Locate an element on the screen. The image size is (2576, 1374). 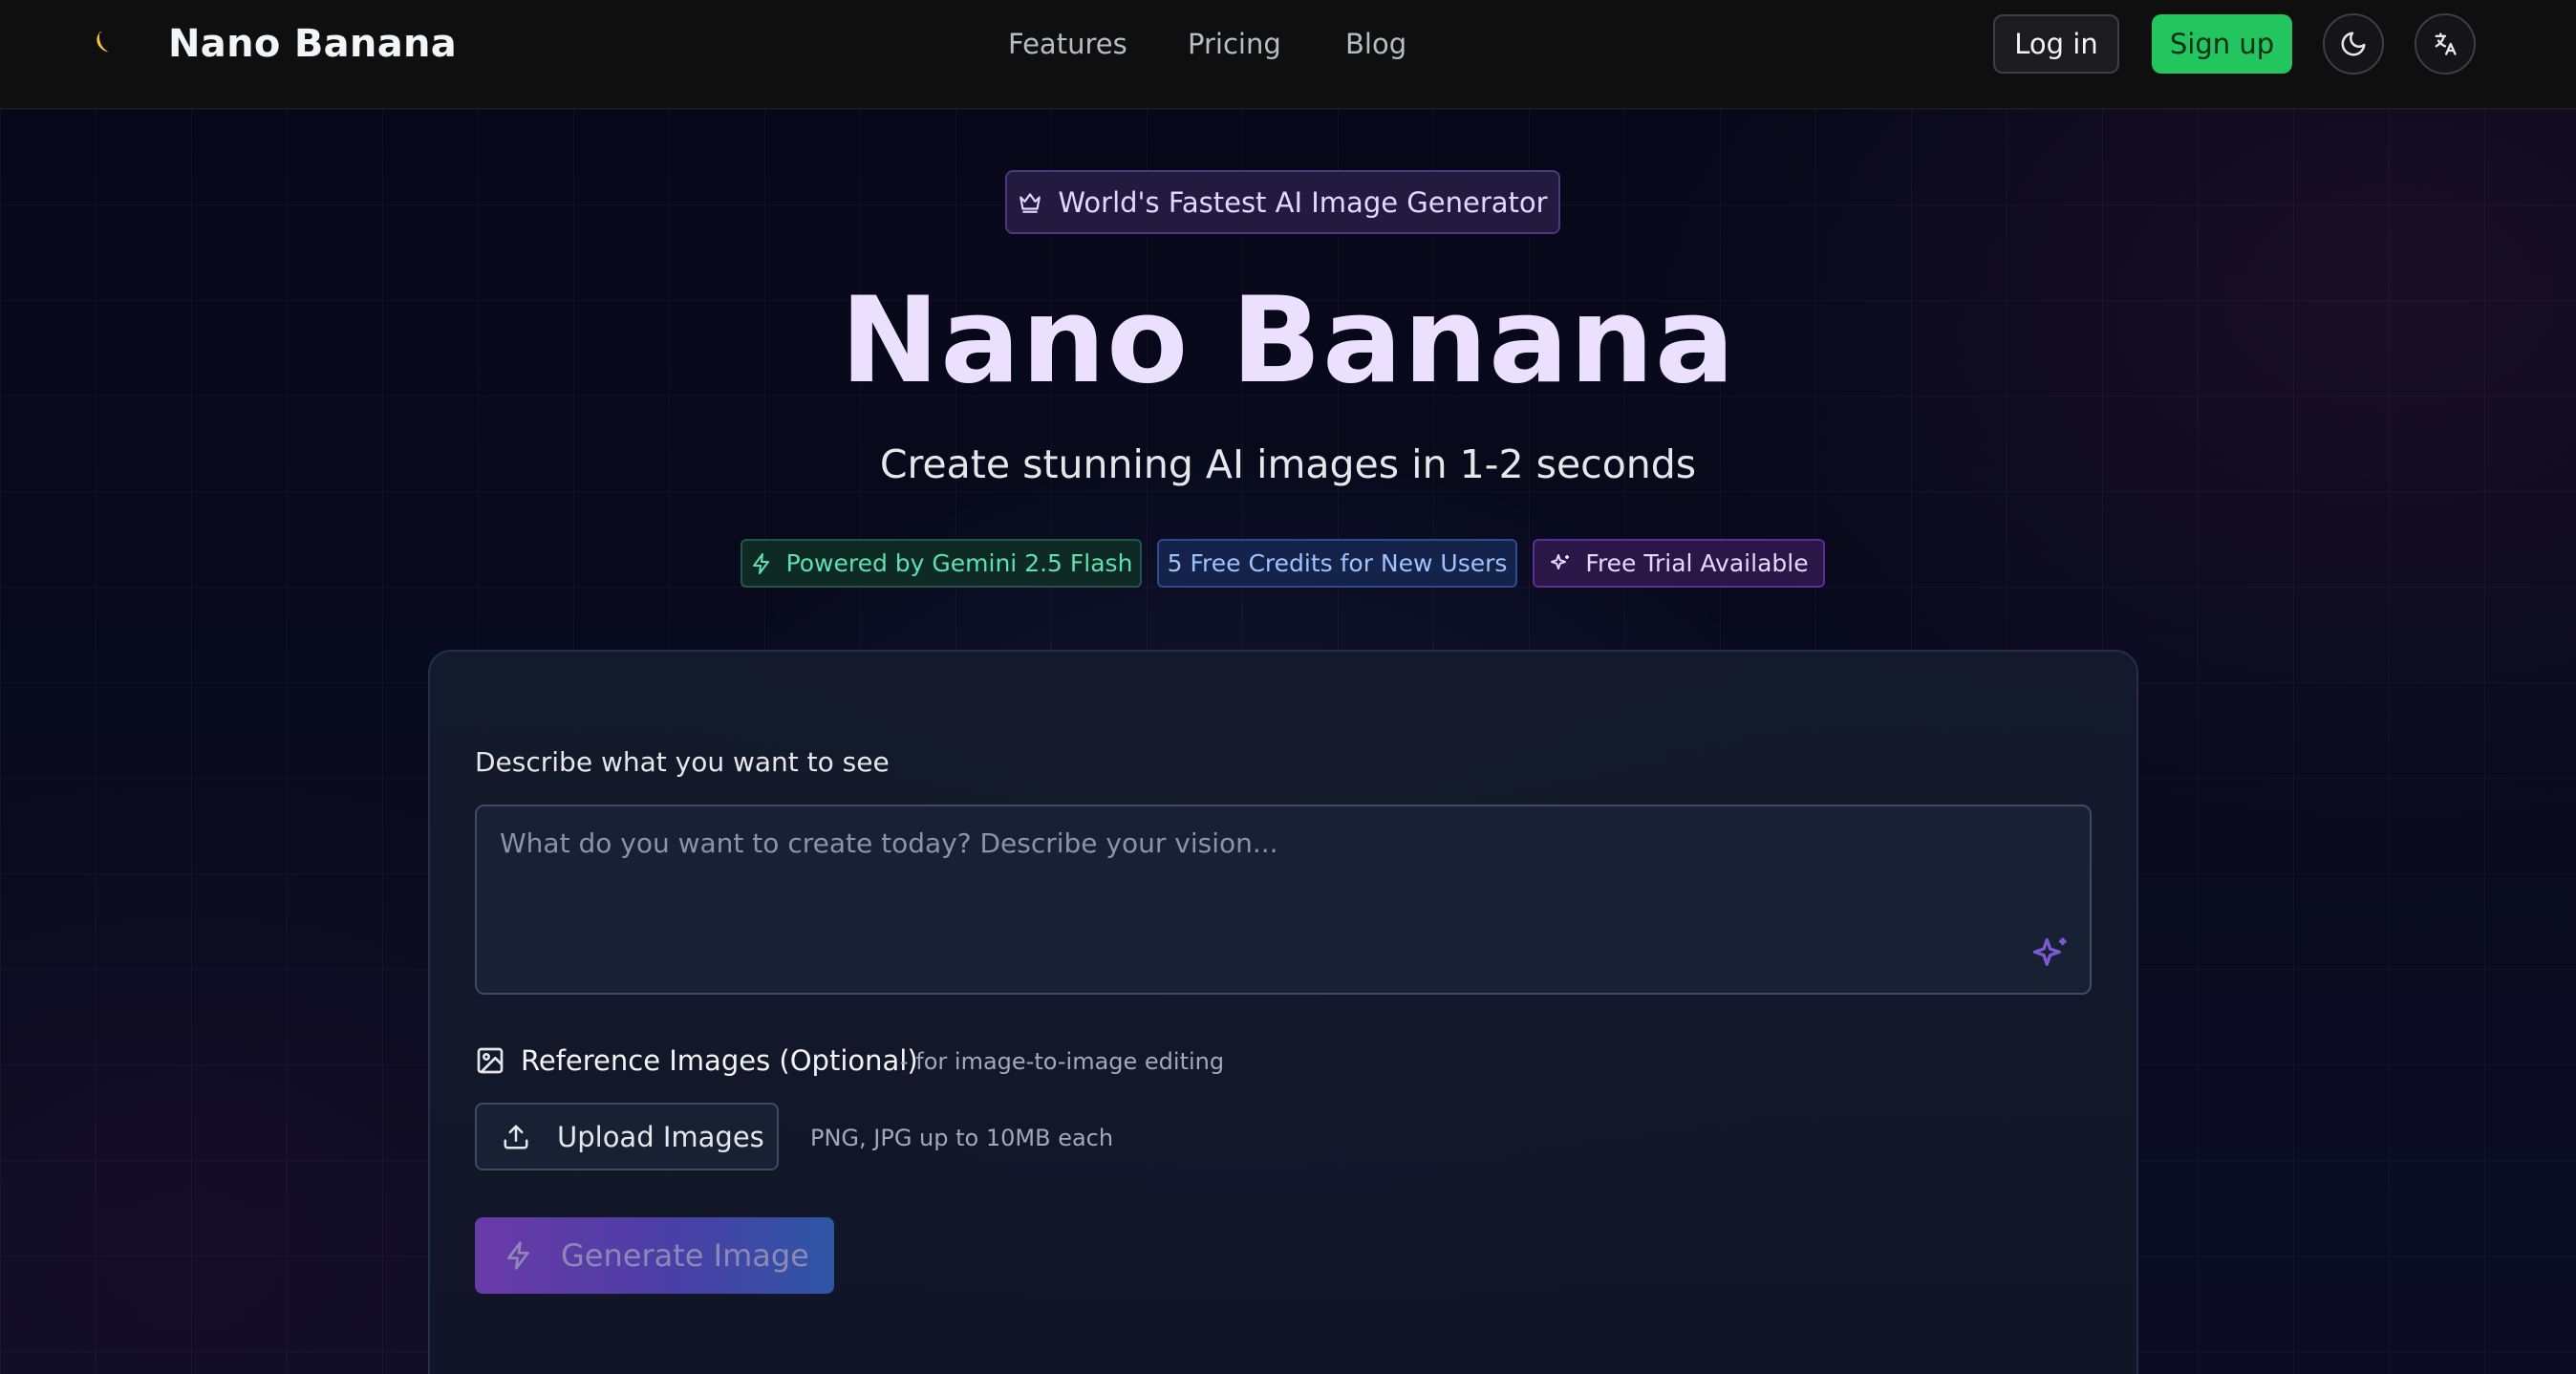
image-icon is located at coordinates (490, 1060).